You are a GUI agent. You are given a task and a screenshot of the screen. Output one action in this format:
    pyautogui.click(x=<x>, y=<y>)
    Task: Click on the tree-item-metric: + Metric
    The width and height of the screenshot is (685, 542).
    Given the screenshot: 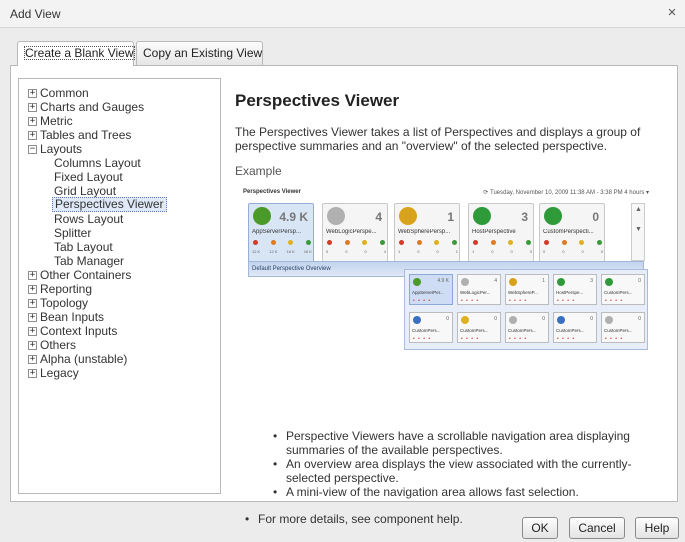 What is the action you would take?
    pyautogui.click(x=119, y=121)
    